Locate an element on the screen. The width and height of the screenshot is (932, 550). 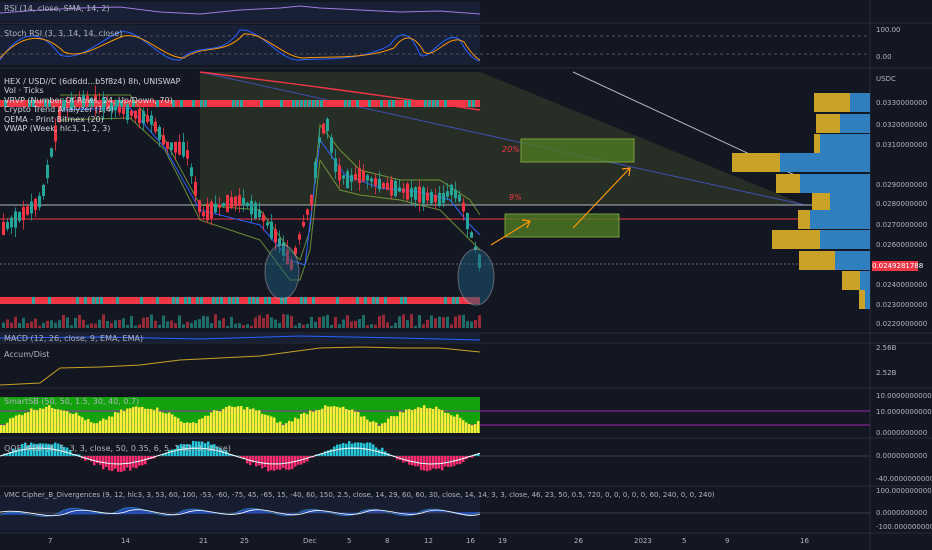
indicator-vrvp: VRVP (Number Of Rows, 24, Up/Down, 70) is located at coordinates (88, 101).